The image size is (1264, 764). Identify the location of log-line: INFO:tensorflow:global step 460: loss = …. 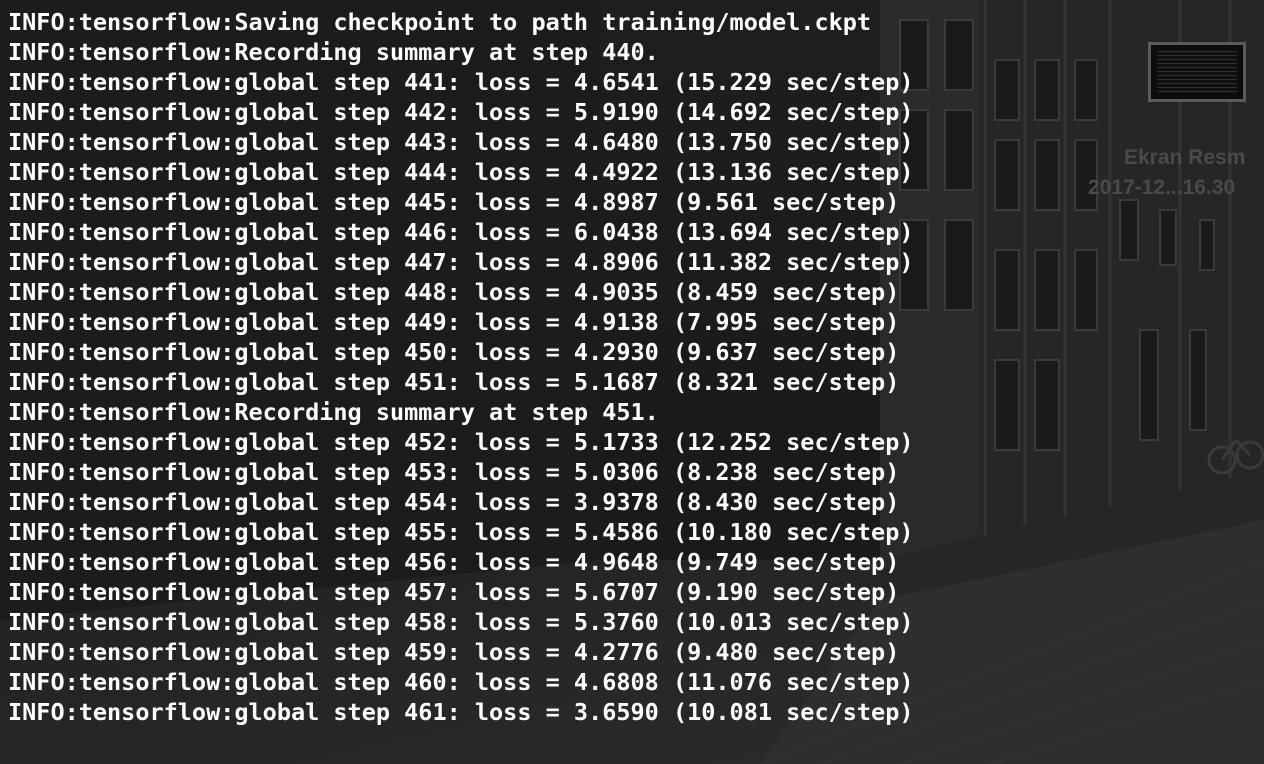
(461, 682).